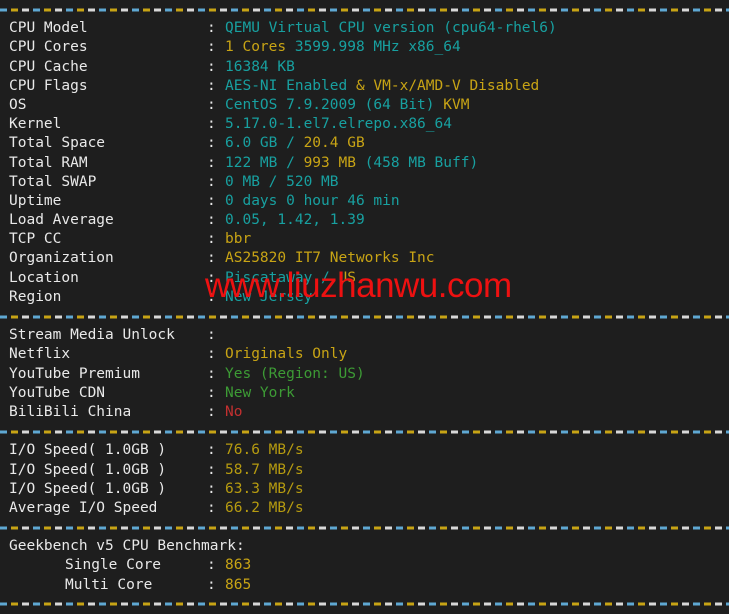 The height and width of the screenshot is (614, 729). What do you see at coordinates (92, 335) in the screenshot?
I see `row-label: Stream Media Unlock` at bounding box center [92, 335].